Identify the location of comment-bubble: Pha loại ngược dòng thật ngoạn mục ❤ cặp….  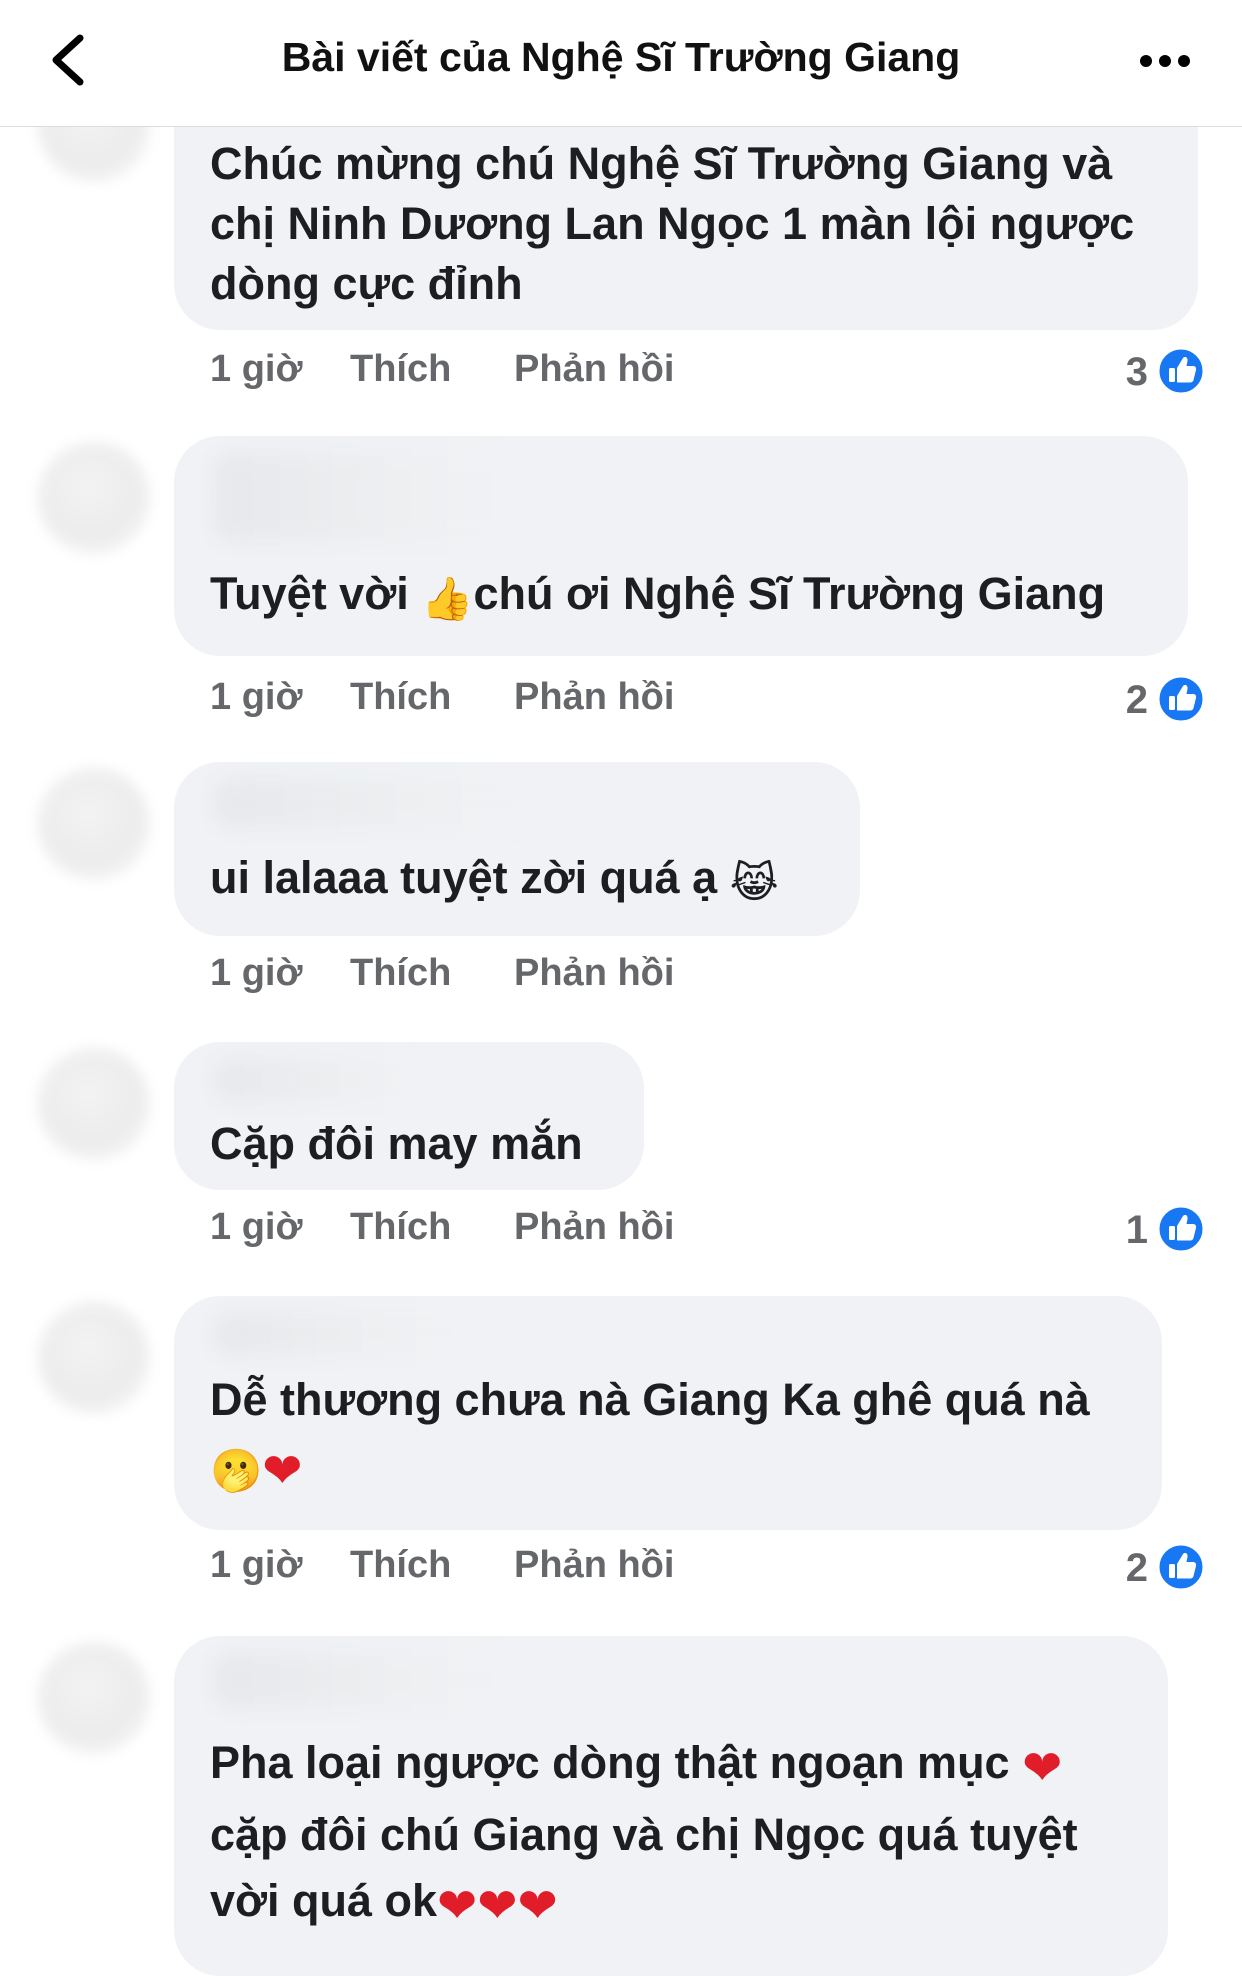
(671, 1806).